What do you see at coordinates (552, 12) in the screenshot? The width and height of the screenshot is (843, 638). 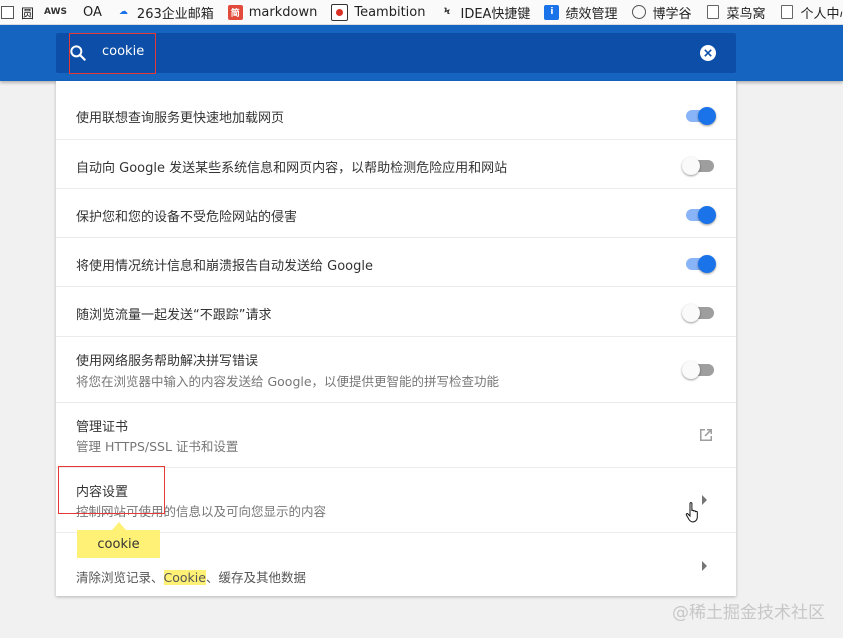 I see `info-icon: i` at bounding box center [552, 12].